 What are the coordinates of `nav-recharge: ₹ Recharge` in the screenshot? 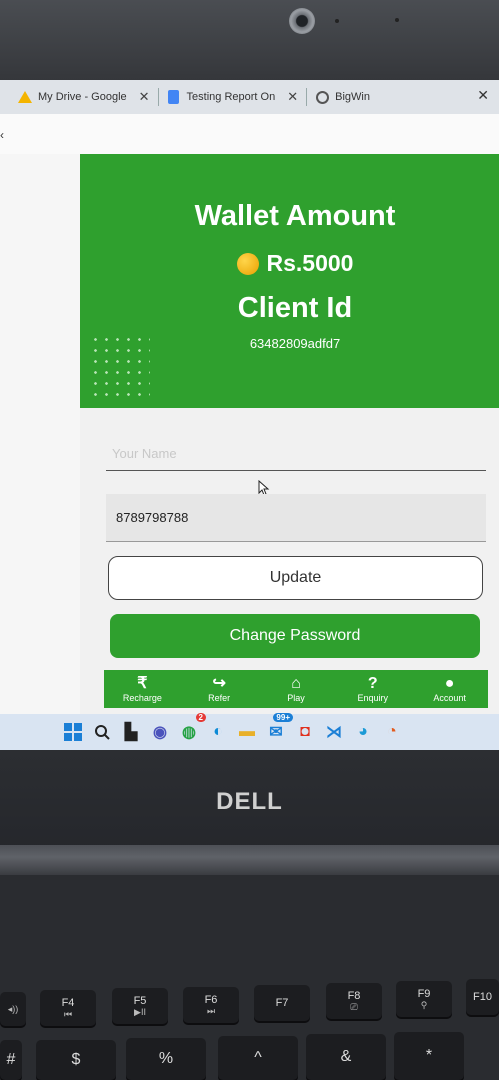 It's located at (142, 689).